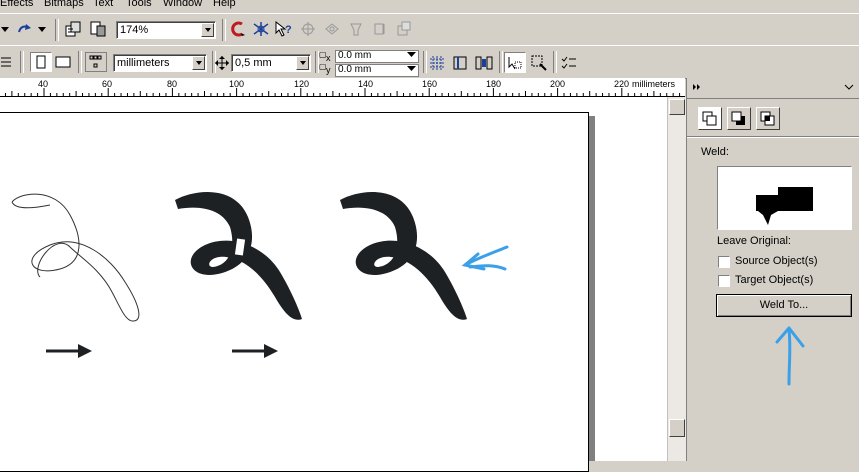 The width and height of the screenshot is (859, 472). Describe the element at coordinates (139, 4) in the screenshot. I see `menu-tools: Tools` at that location.